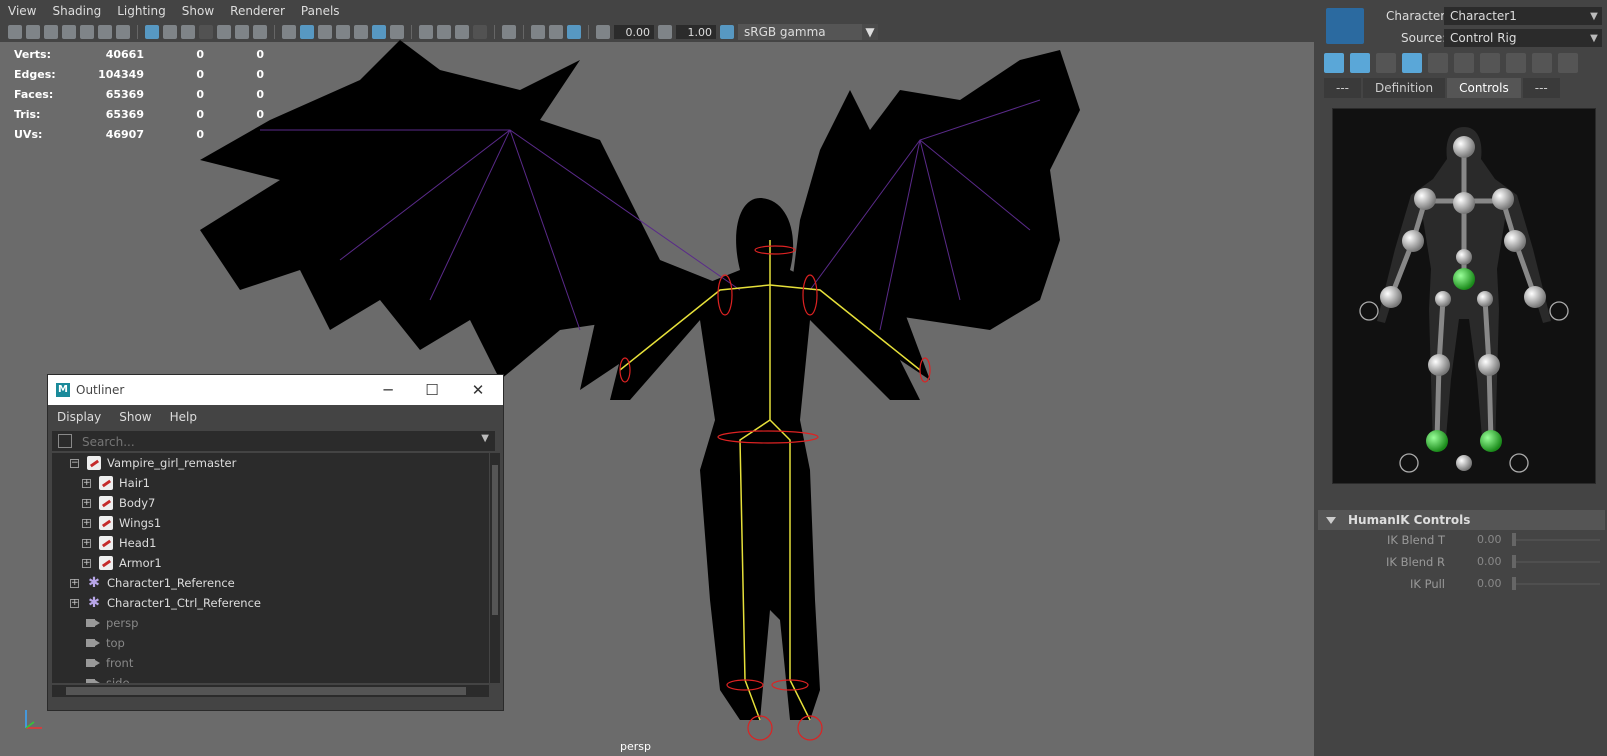 Image resolution: width=1607 pixels, height=756 pixels. I want to click on humanik-controls-header: HumanIK Controls, so click(1461, 520).